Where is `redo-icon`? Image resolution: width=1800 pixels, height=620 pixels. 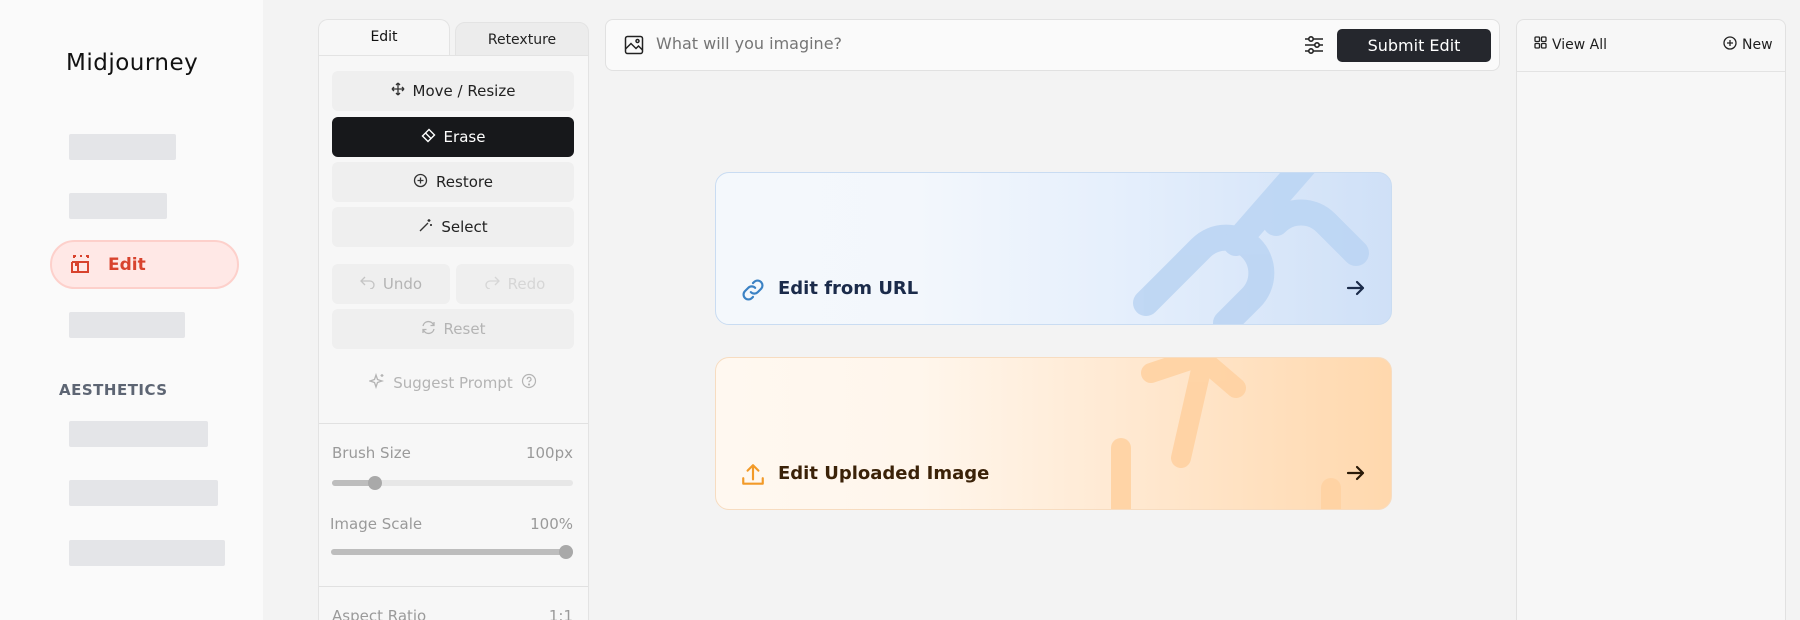 redo-icon is located at coordinates (492, 284).